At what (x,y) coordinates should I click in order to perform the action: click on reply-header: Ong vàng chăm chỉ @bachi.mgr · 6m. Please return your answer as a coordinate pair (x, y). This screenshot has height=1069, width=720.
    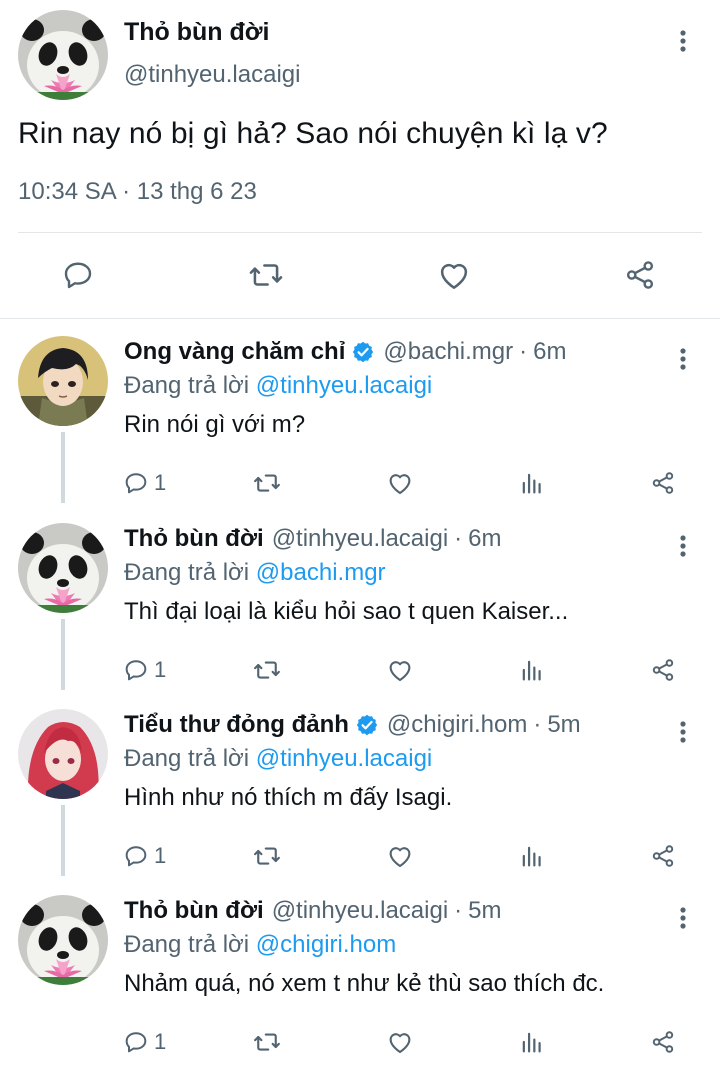
    Looking at the image, I should click on (345, 352).